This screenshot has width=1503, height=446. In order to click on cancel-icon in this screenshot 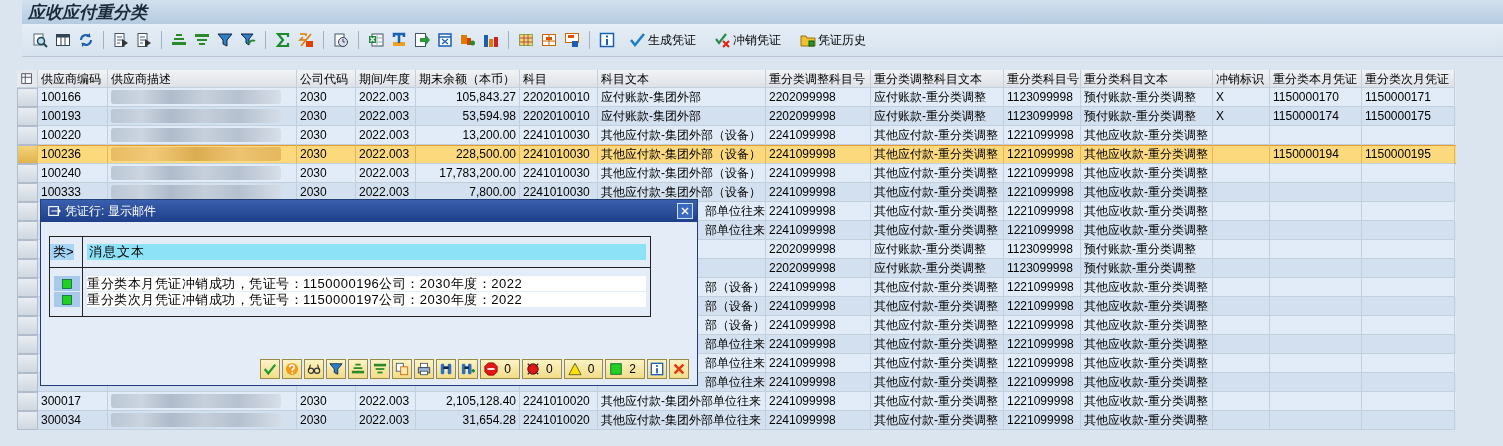, I will do `click(679, 369)`.